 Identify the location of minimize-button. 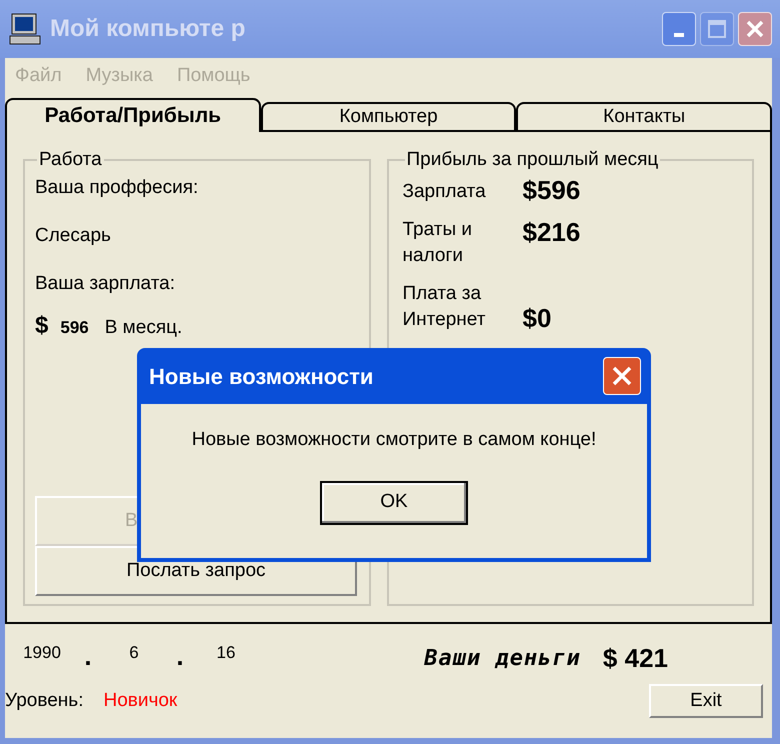
(679, 29).